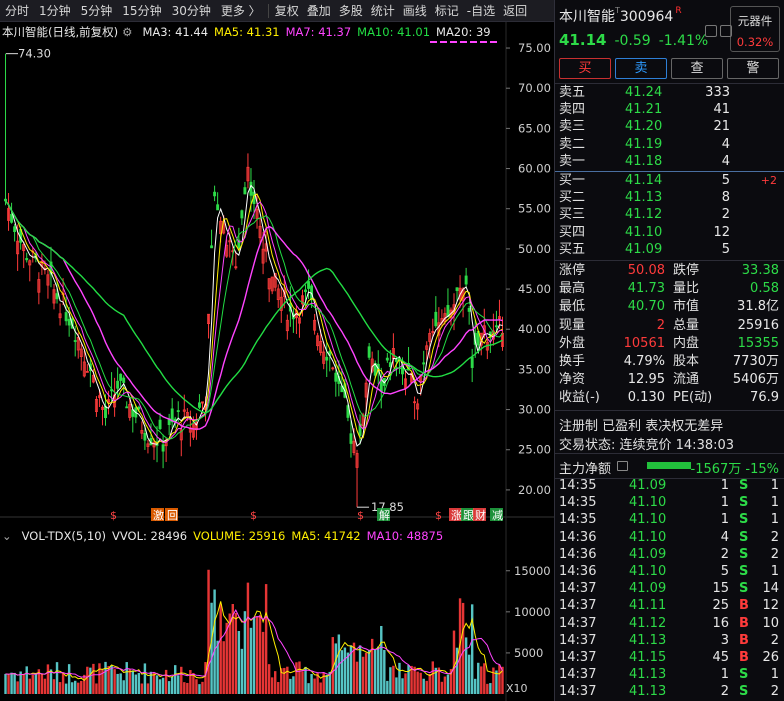 This screenshot has height=701, width=784. Describe the element at coordinates (318, 32) in the screenshot. I see `ma7-label: MA7: 41.37` at that location.